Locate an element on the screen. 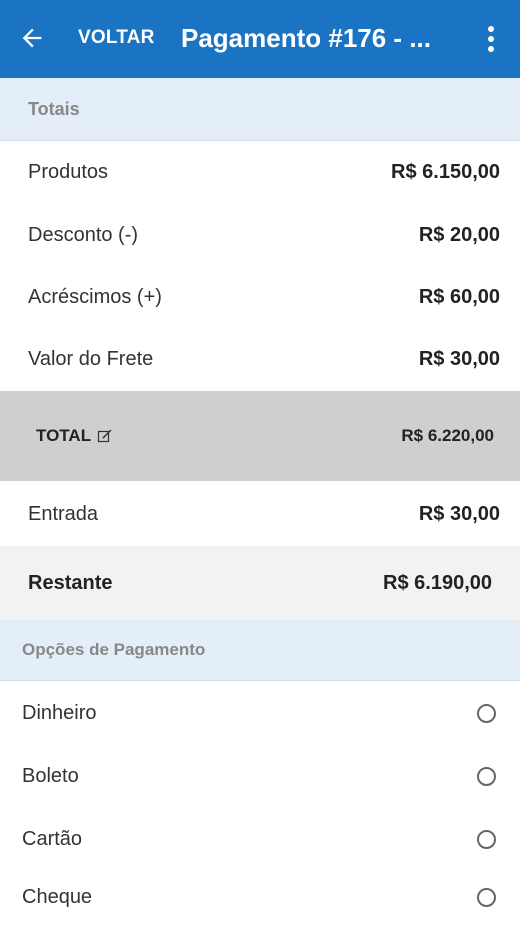 This screenshot has width=520, height=928. payment-option-dinheiro: Dinheiro is located at coordinates (260, 713).